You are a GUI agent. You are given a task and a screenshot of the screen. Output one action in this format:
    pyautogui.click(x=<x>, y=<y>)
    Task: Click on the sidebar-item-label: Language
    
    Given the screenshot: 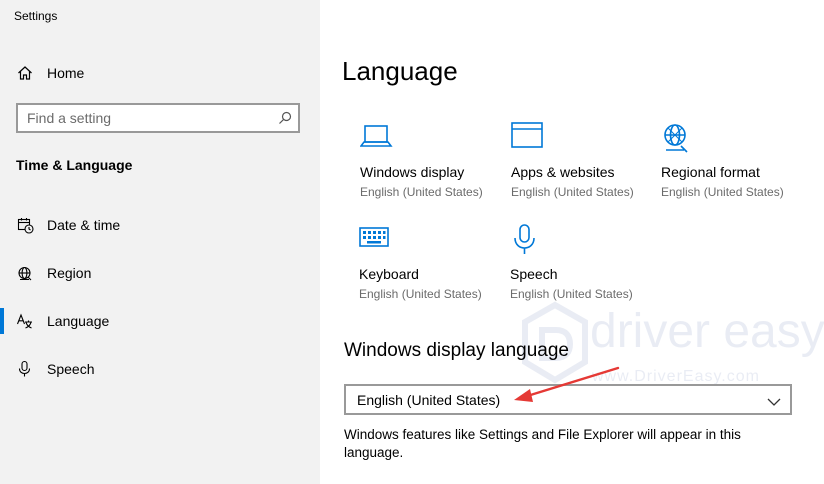 What is the action you would take?
    pyautogui.click(x=78, y=321)
    